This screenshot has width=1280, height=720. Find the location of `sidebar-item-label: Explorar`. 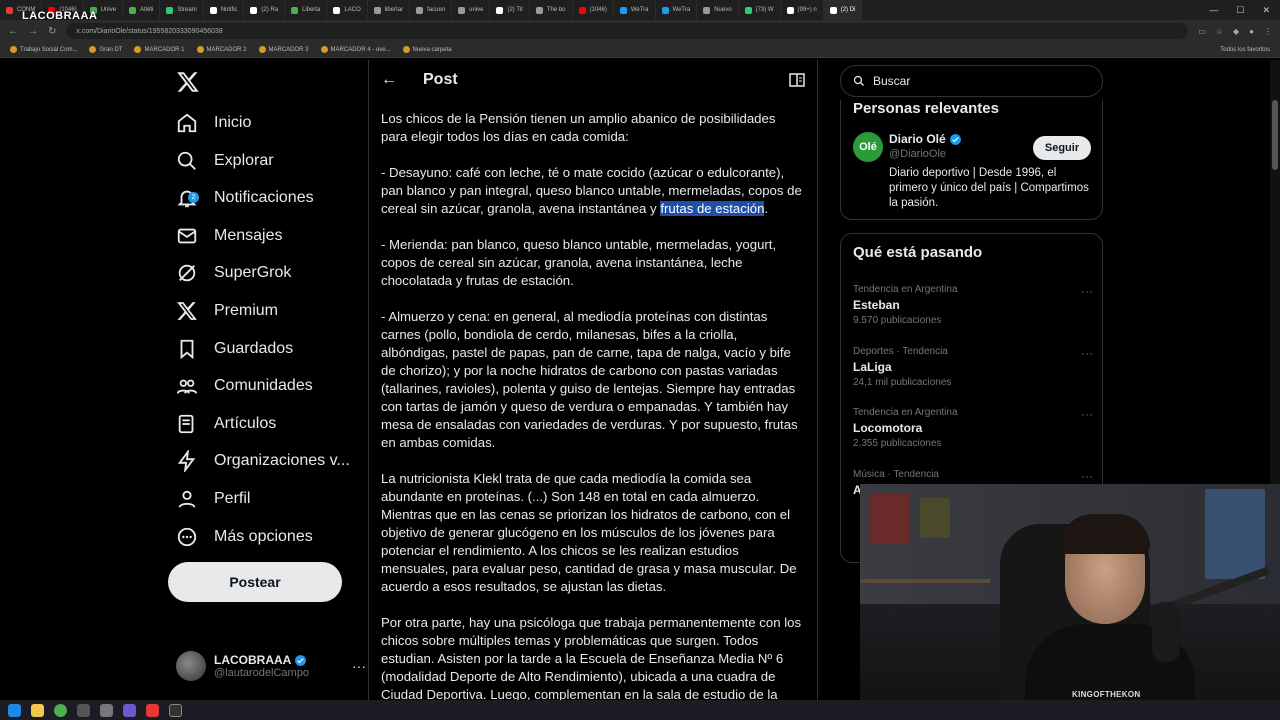

sidebar-item-label: Explorar is located at coordinates (244, 160).